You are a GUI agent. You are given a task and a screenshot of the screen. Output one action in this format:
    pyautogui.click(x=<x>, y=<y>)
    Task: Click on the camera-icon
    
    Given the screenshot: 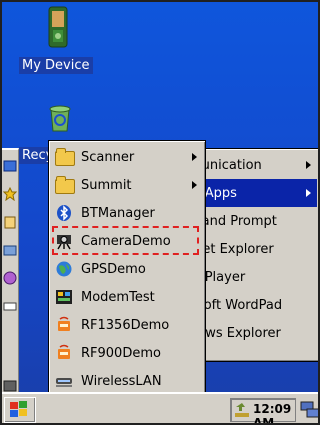 What is the action you would take?
    pyautogui.click(x=64, y=241)
    